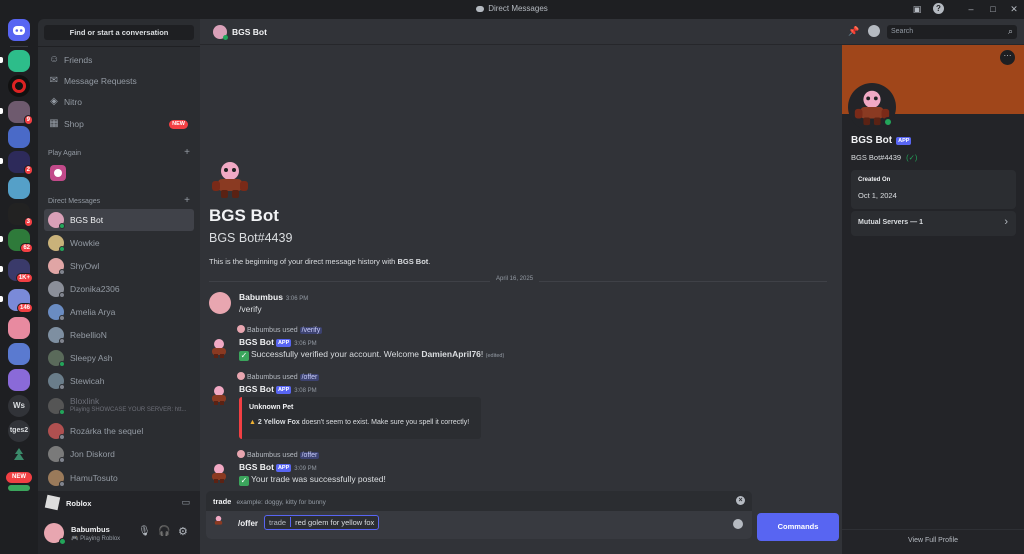  What do you see at coordinates (244, 356) in the screenshot?
I see `checkmark-icon: ✓` at bounding box center [244, 356].